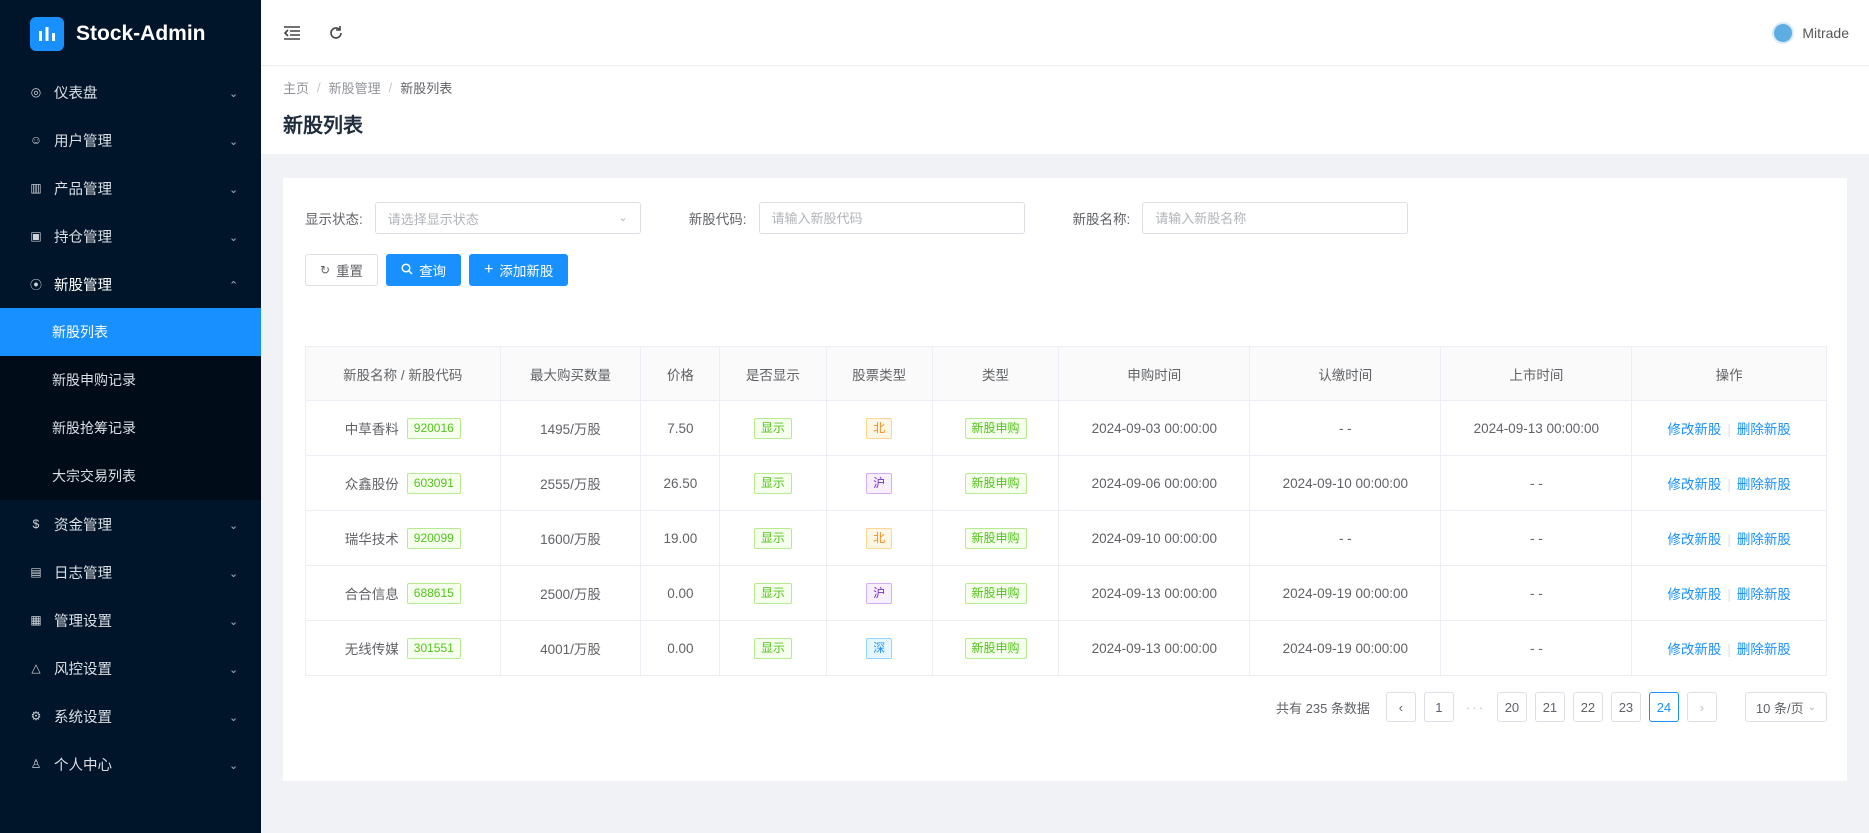 This screenshot has width=1869, height=833. I want to click on sidebar-subitem-0: 新股列表, so click(130, 332).